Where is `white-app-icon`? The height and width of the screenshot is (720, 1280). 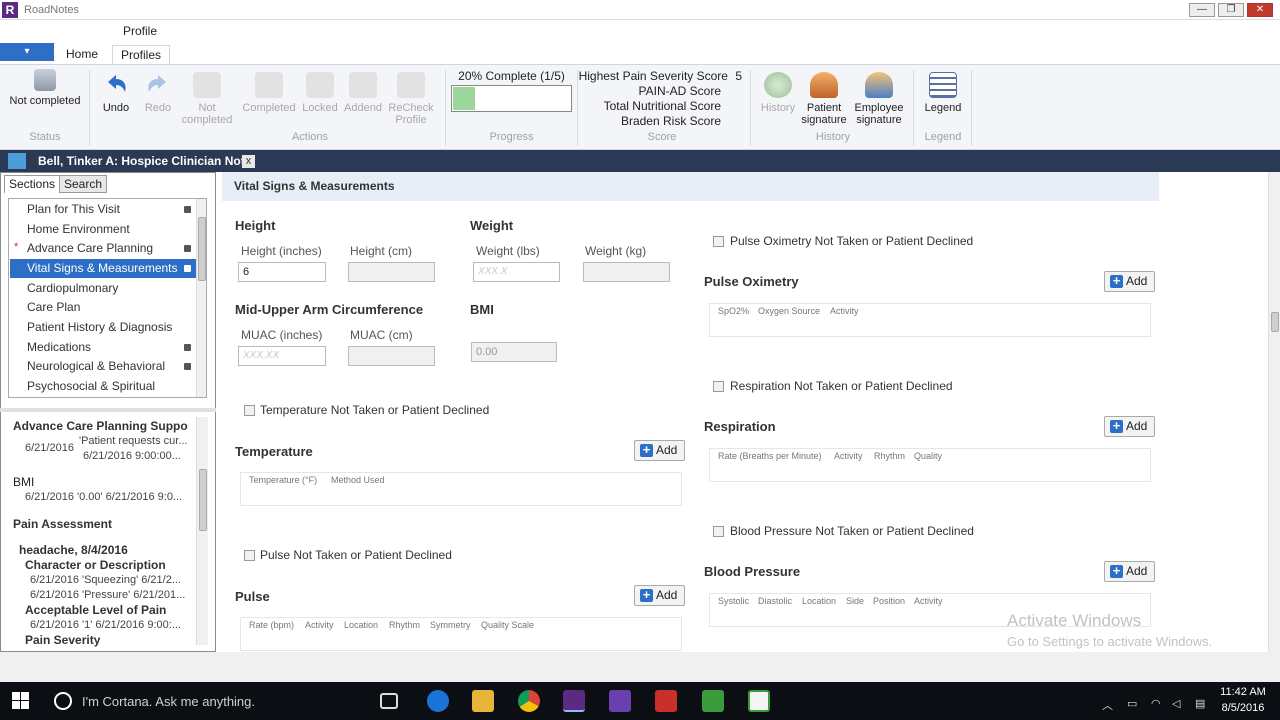
white-app-icon is located at coordinates (759, 701).